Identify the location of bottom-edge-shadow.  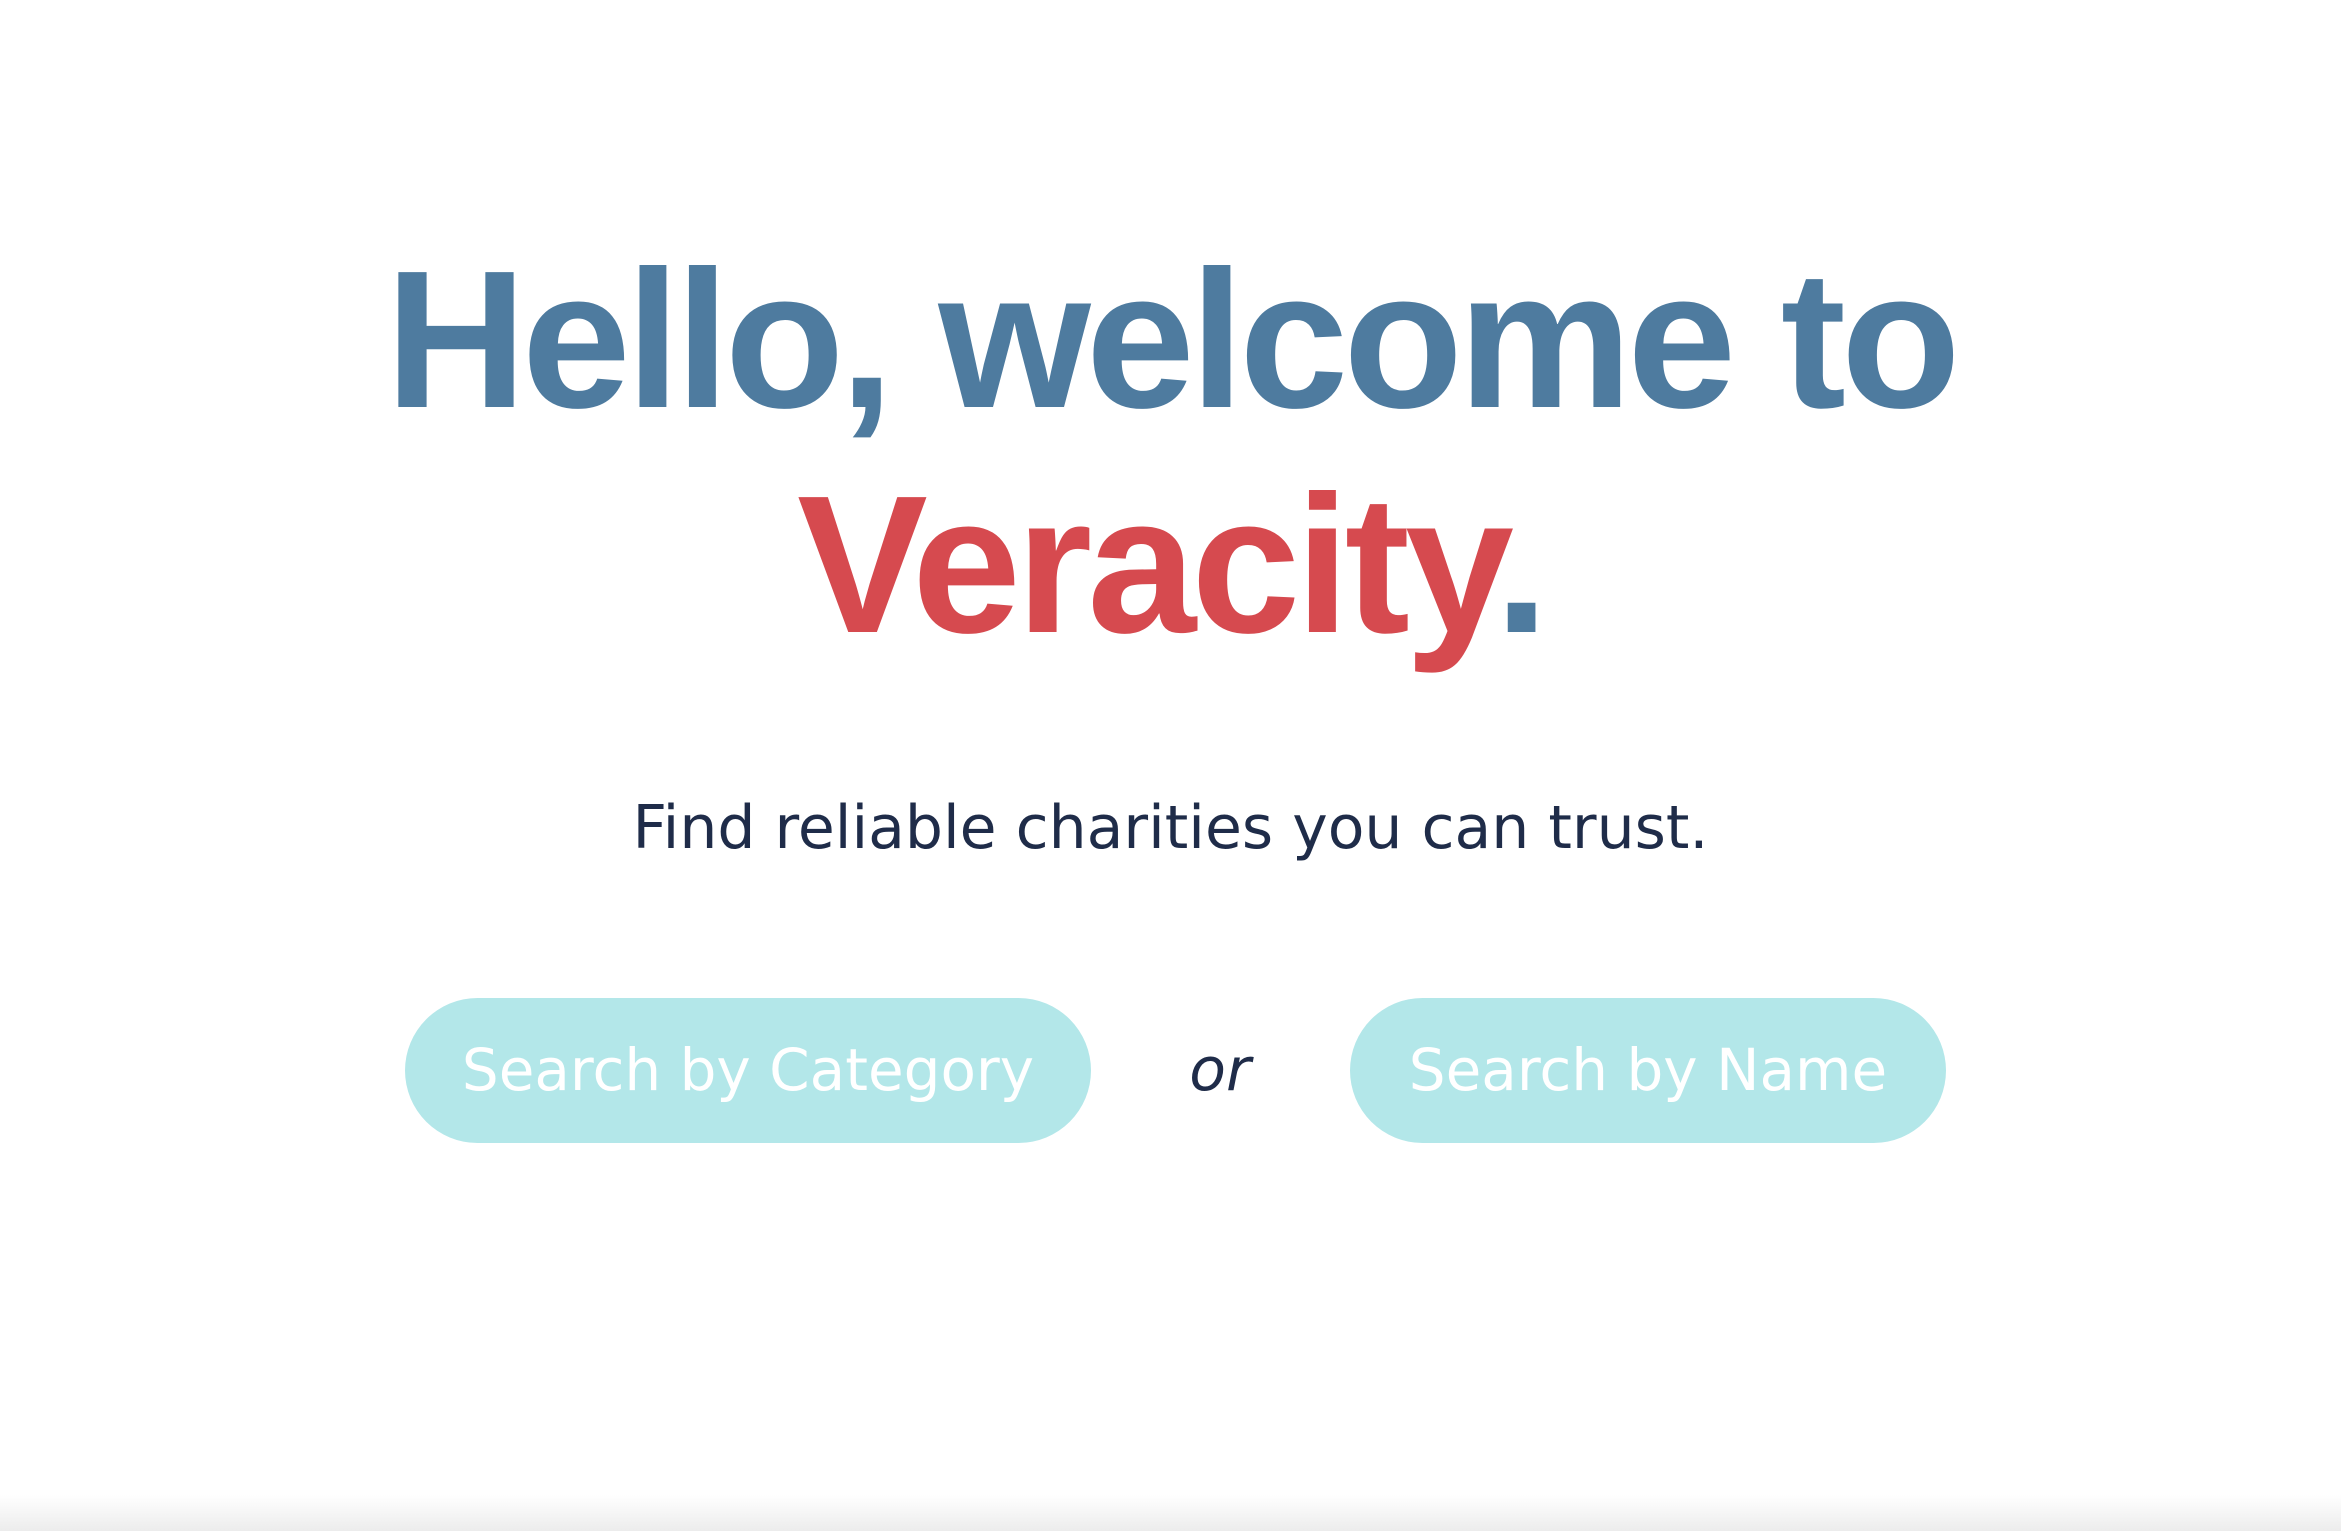
(1170, 1513).